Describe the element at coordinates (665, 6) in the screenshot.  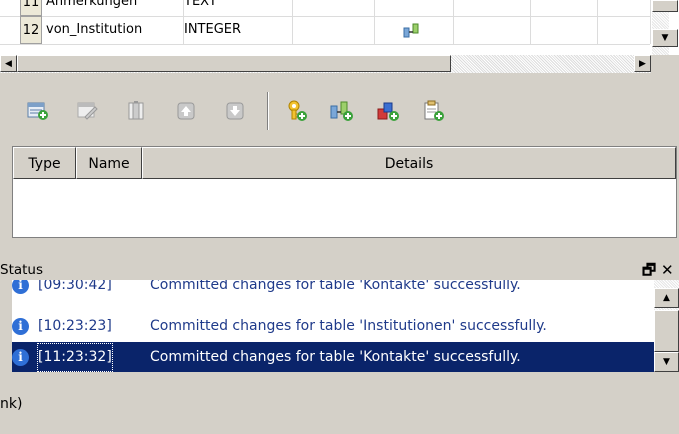
I see `scroll-up-button` at that location.